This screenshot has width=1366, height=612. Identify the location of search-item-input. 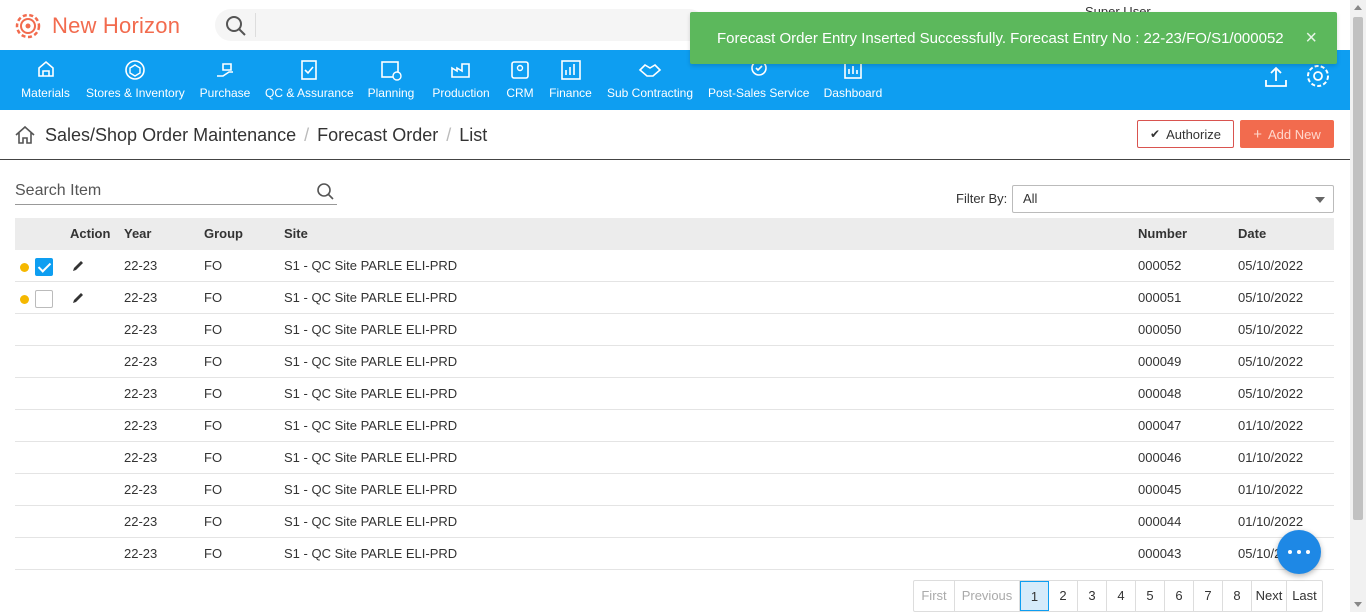
(160, 191).